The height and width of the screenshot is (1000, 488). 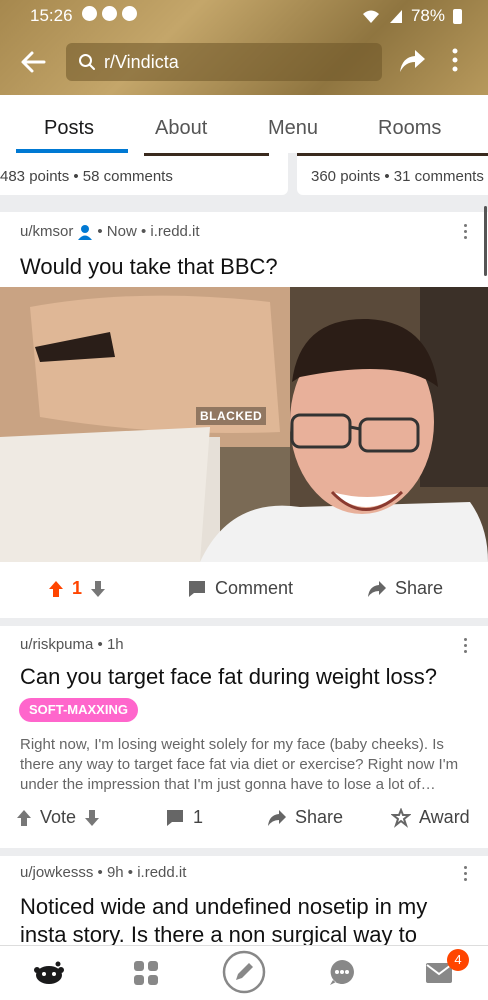 I want to click on user-icon, so click(x=85, y=232).